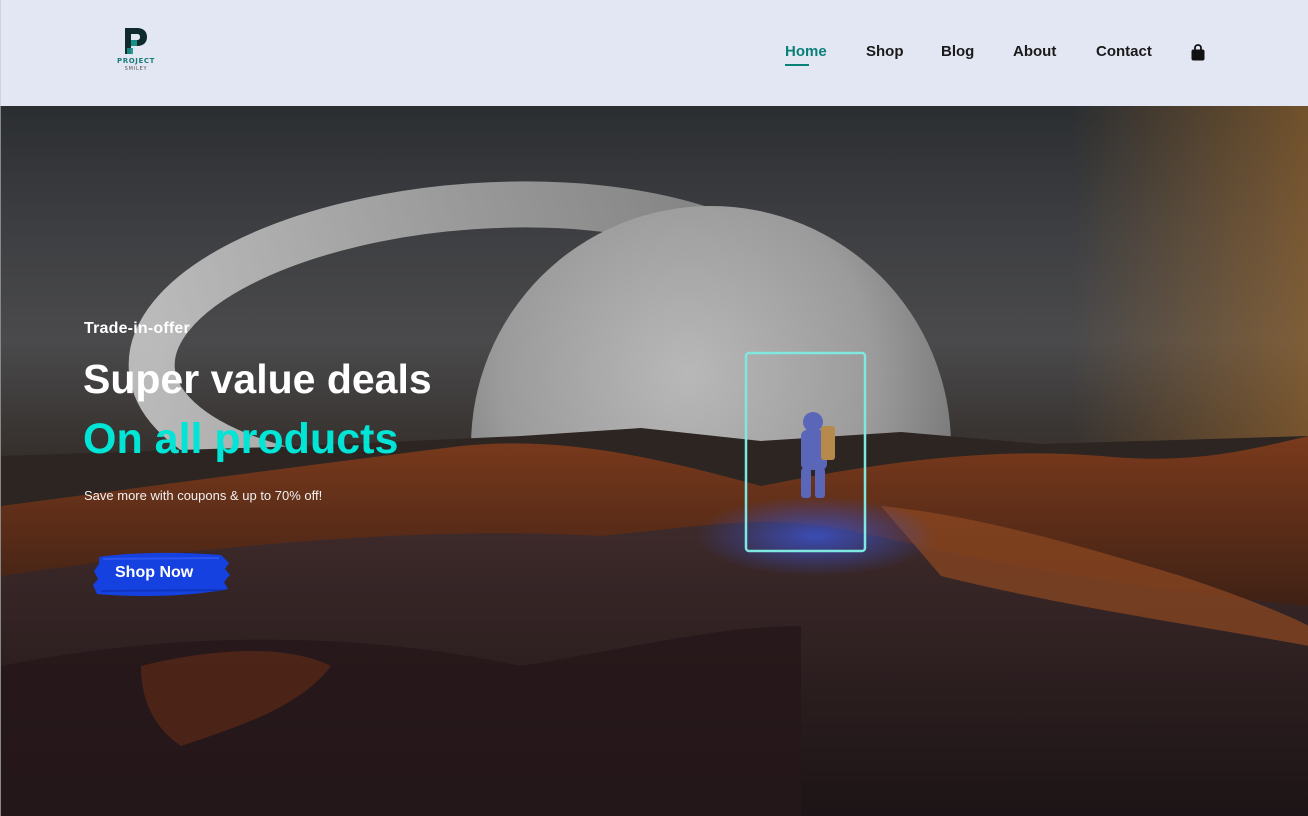 This screenshot has width=1308, height=816. Describe the element at coordinates (1198, 52) in the screenshot. I see `shopping-bag-icon` at that location.